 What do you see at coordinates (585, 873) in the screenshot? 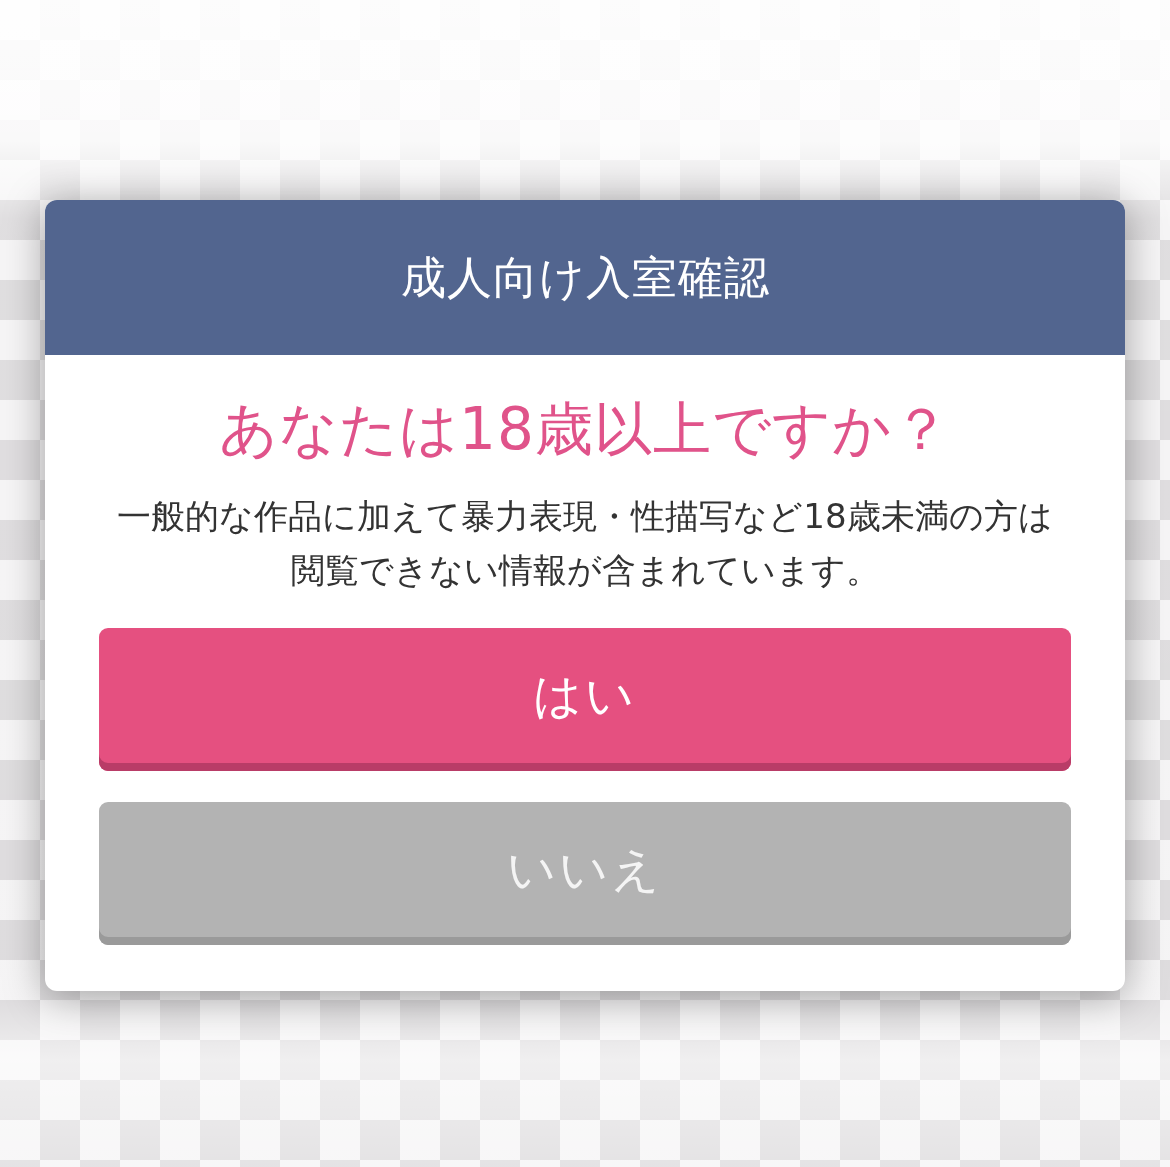
I see `decline-button: いいえ` at bounding box center [585, 873].